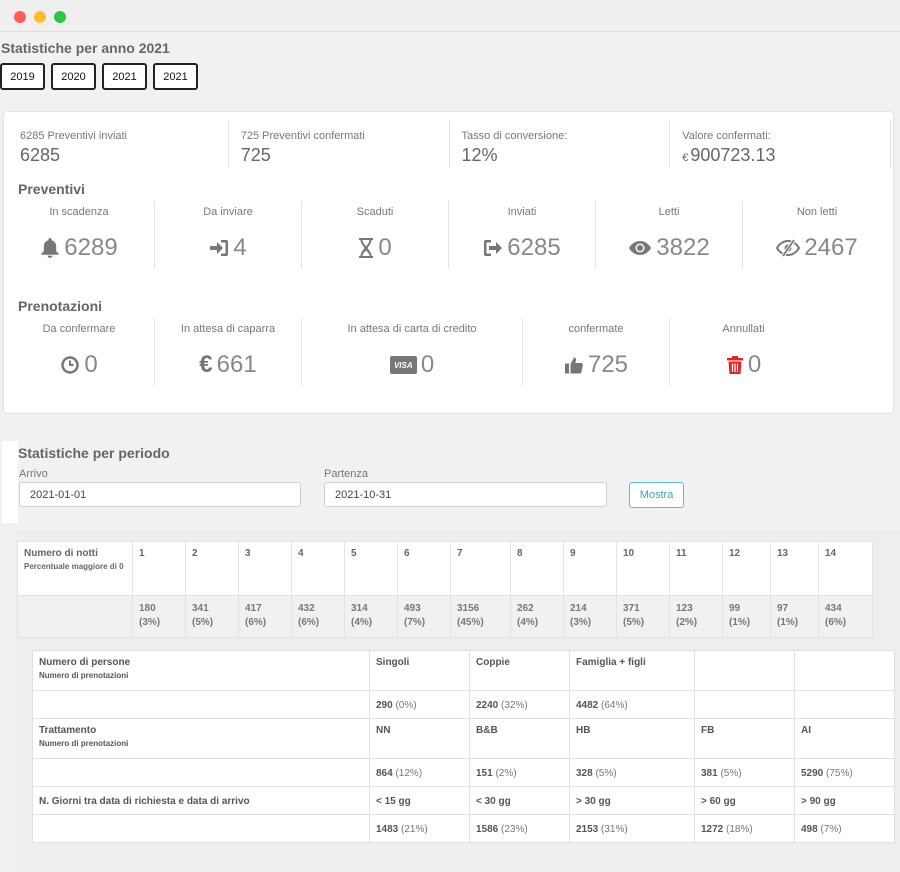 This screenshot has width=900, height=872. I want to click on table-cell: 864 (12%), so click(419, 772).